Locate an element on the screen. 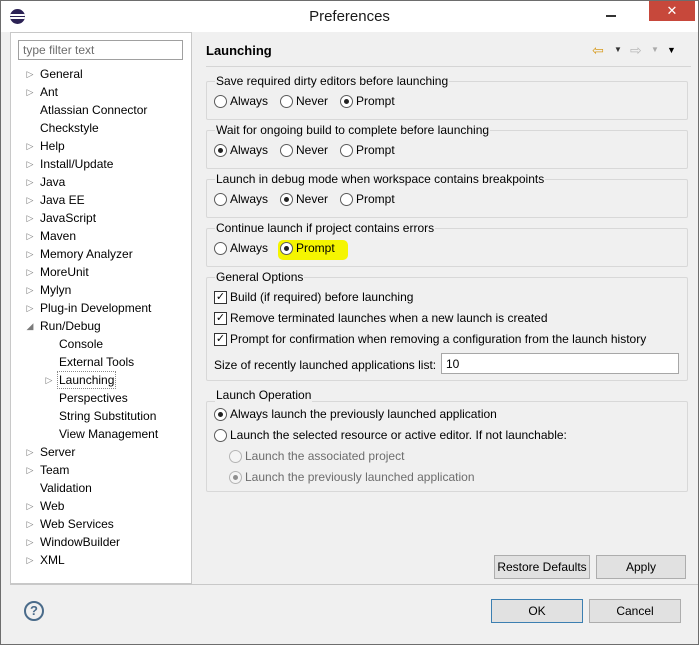 The height and width of the screenshot is (645, 699). tree-item-validation: Validation is located at coordinates (101, 488).